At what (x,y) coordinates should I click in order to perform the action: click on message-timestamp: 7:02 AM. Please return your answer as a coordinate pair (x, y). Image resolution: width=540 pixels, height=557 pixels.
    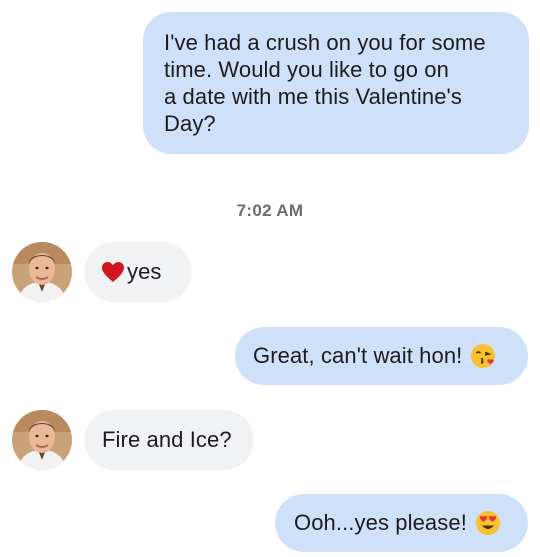
    Looking at the image, I should click on (270, 210).